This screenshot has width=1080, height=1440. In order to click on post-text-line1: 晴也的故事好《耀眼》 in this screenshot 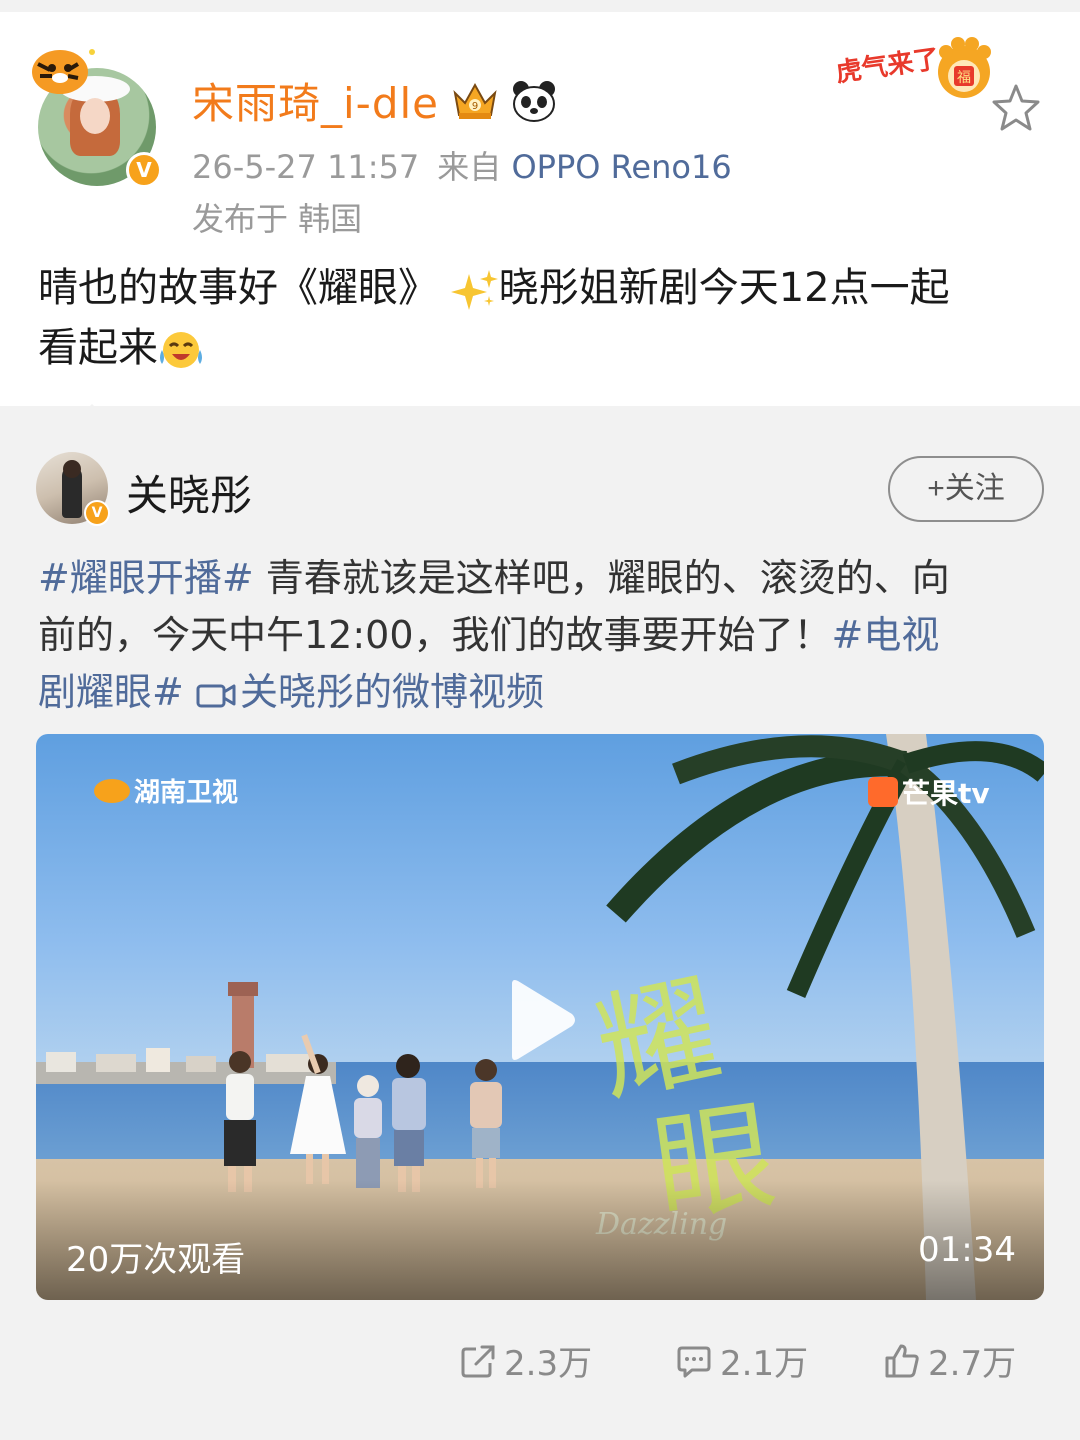, I will do `click(238, 288)`.